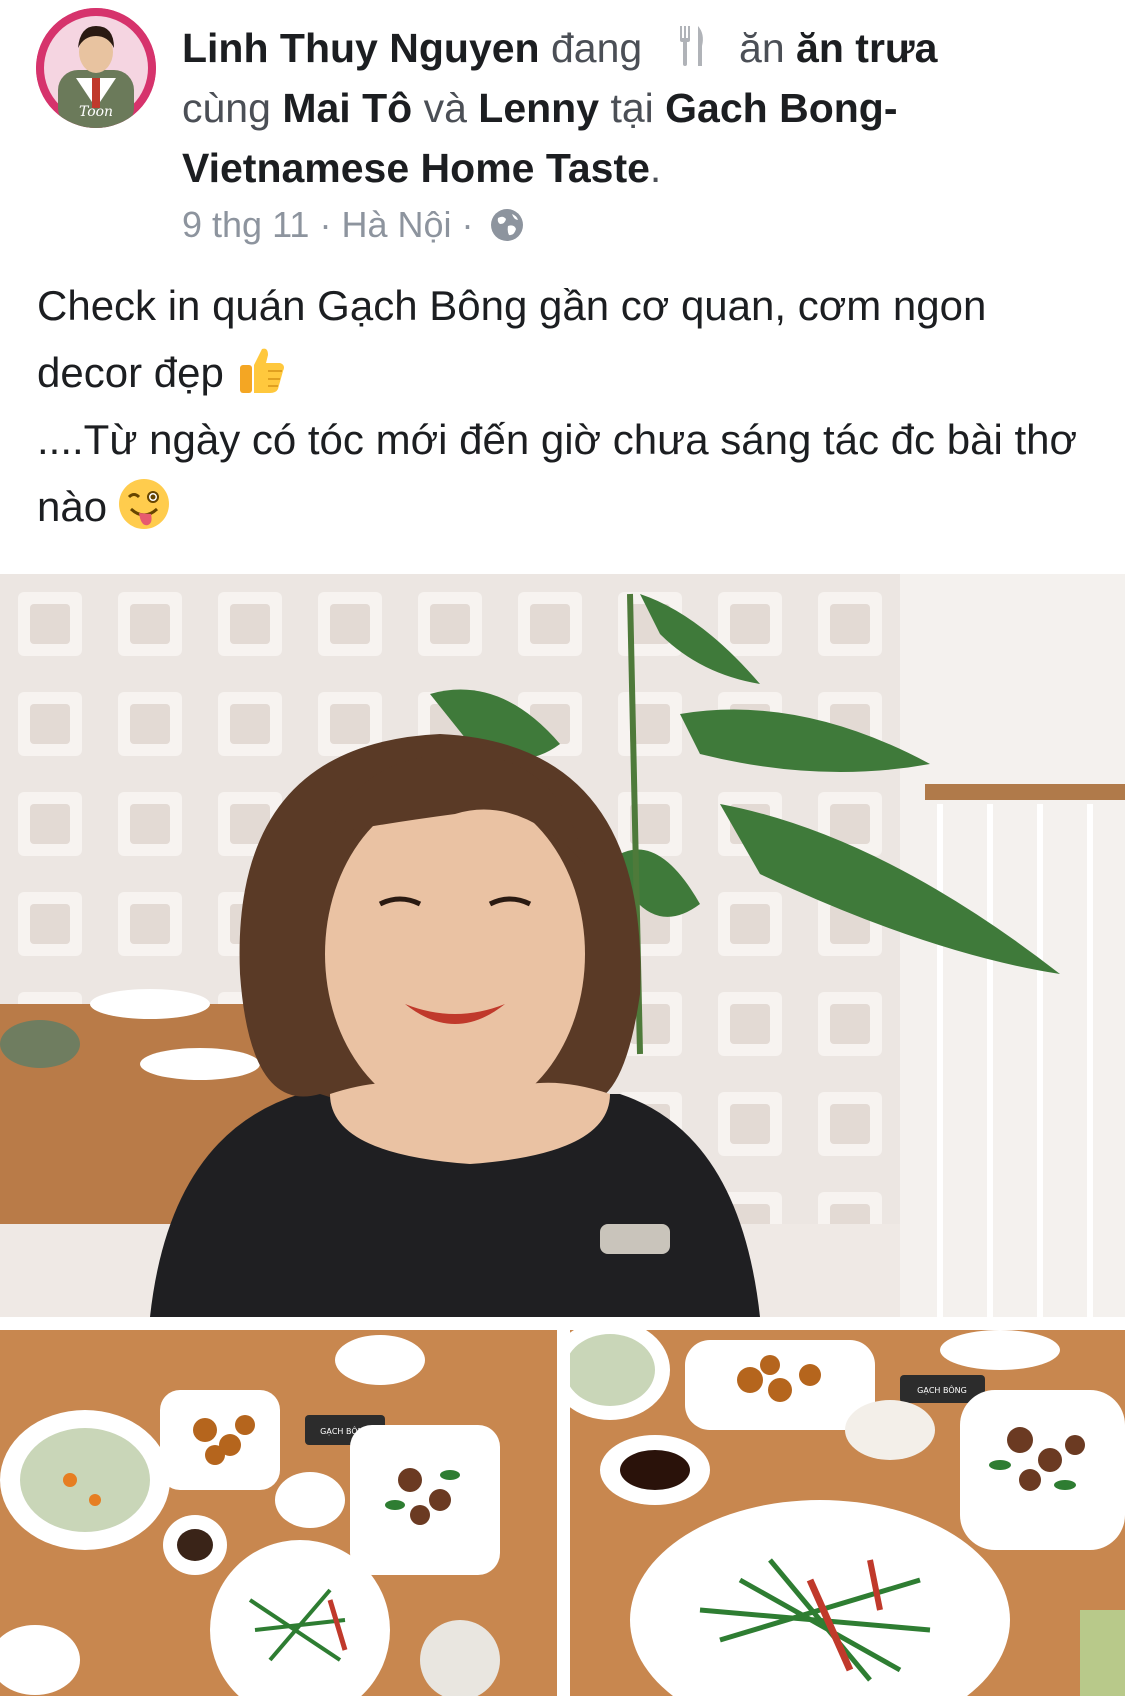  What do you see at coordinates (361, 48) in the screenshot?
I see `author-name: Linh Thuy Nguyen` at bounding box center [361, 48].